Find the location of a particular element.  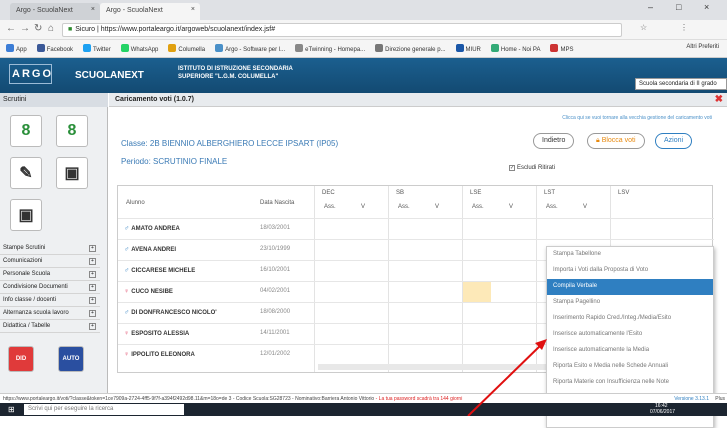

student-name-text: IPPOLITO ELEONORA is located at coordinates (163, 355).